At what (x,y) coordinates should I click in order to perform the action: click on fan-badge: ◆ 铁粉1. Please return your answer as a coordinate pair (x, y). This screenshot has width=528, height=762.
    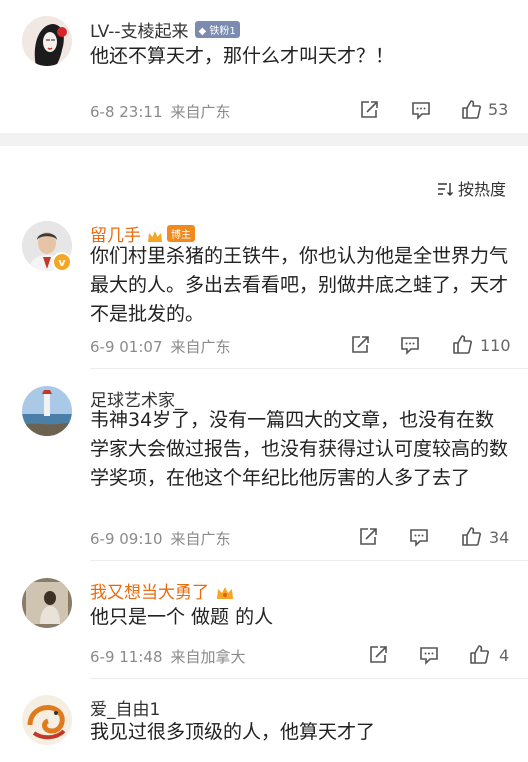
    Looking at the image, I should click on (217, 29).